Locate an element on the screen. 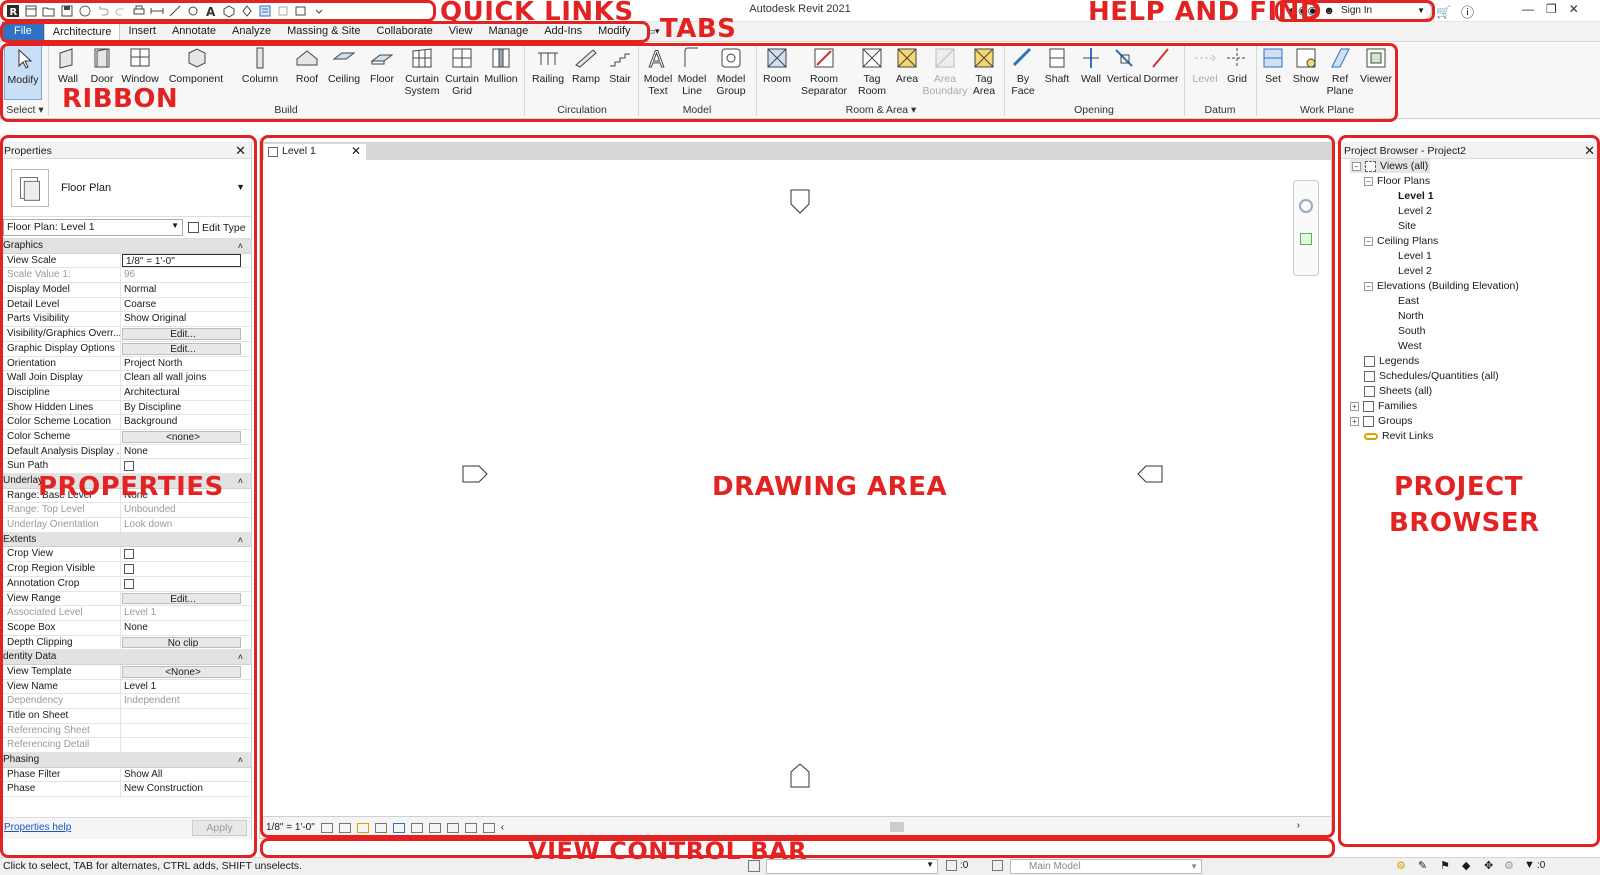 The height and width of the screenshot is (875, 1600). elevation-marker-south is located at coordinates (800, 775).